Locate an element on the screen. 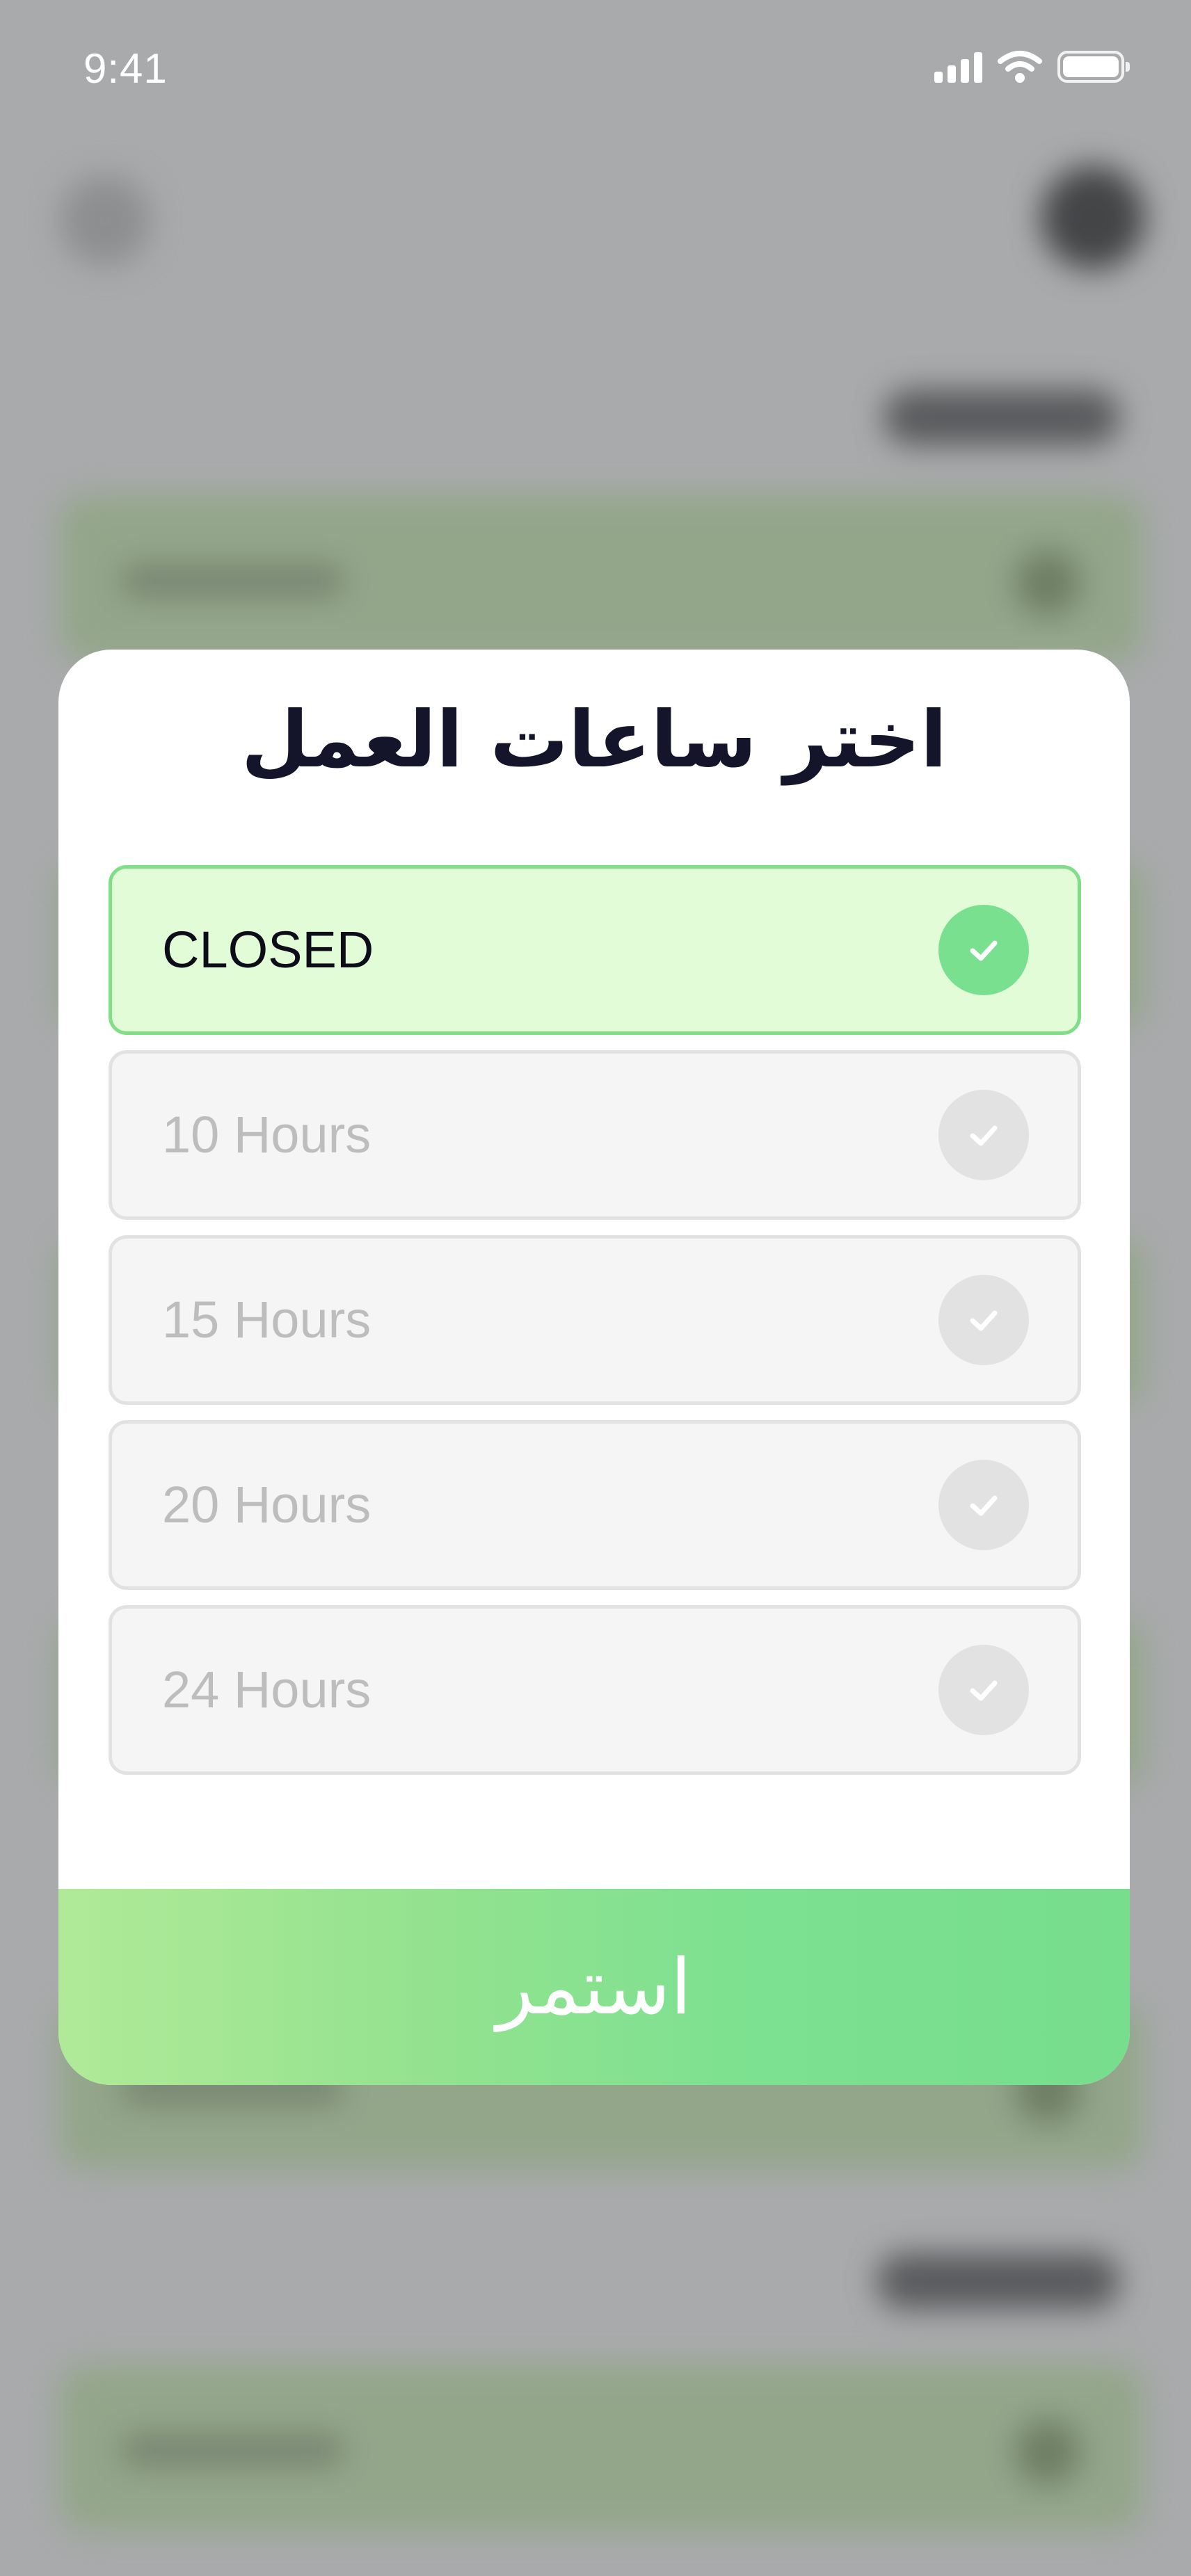 This screenshot has height=2576, width=1191. wifi-icon is located at coordinates (1020, 67).